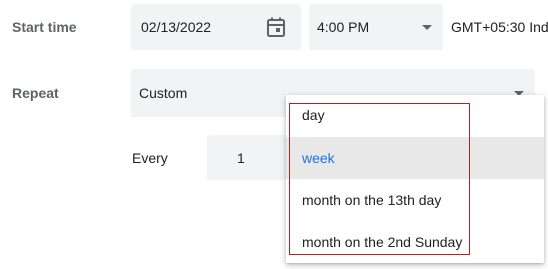  I want to click on dropdown-option-label: day, so click(313, 115).